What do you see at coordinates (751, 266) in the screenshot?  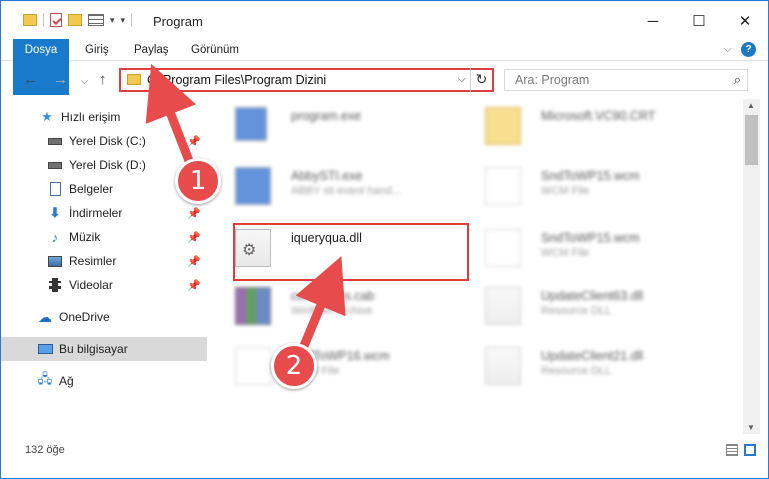 I see `vertical-scrollbar: ▲ ▼` at bounding box center [751, 266].